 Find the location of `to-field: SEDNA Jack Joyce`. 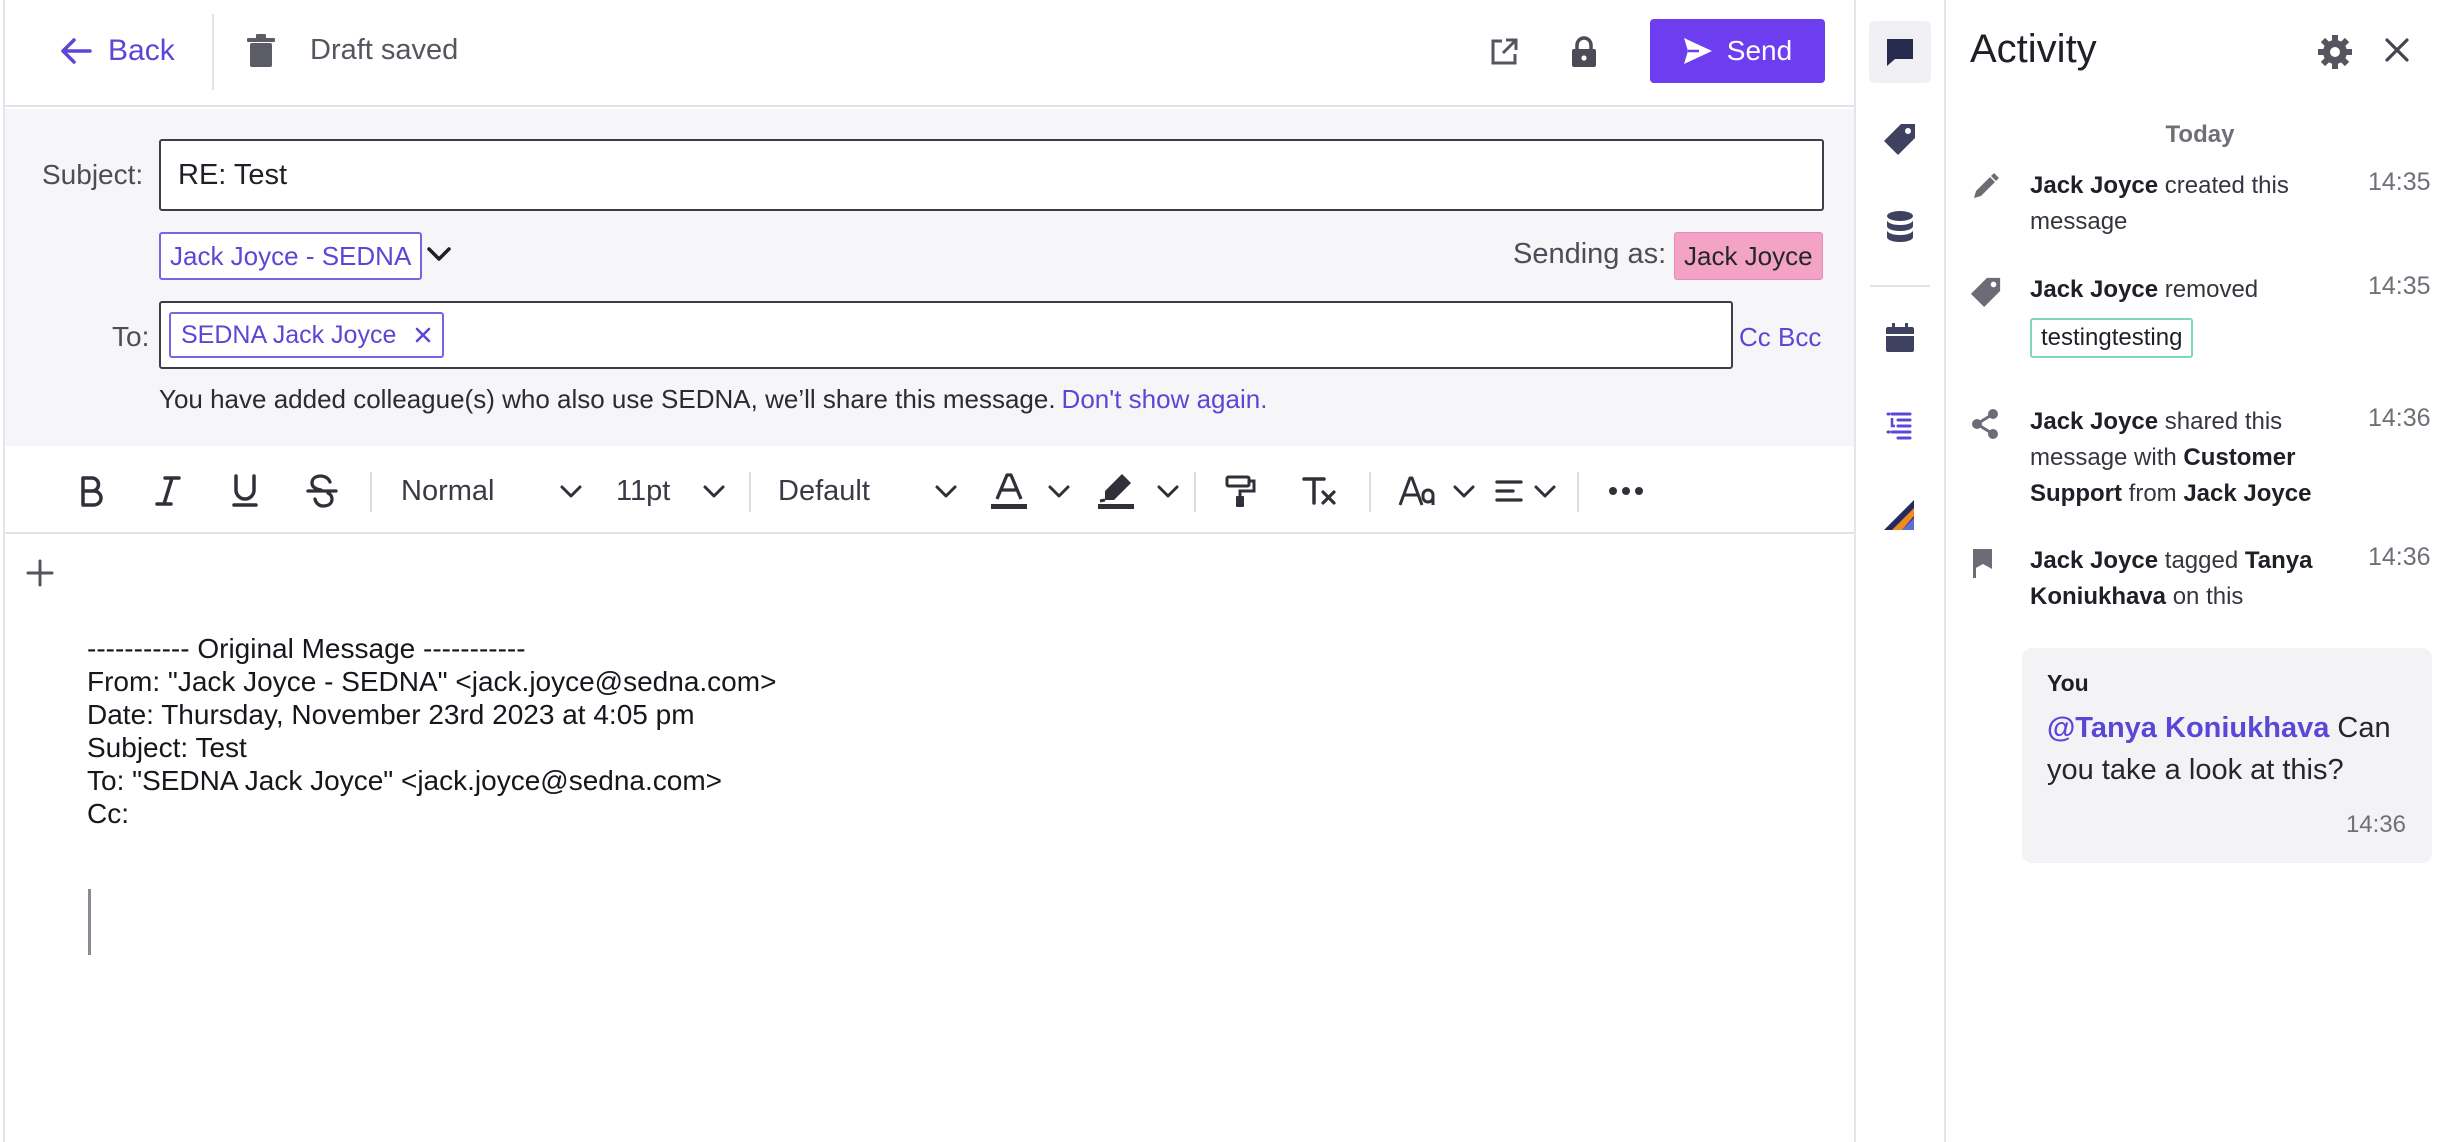

to-field: SEDNA Jack Joyce is located at coordinates (946, 335).